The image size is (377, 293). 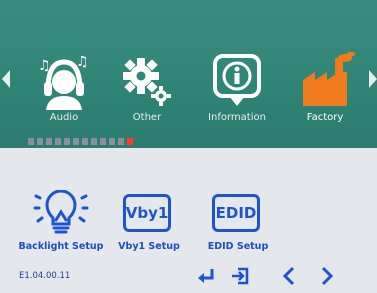 I want to click on vby1-icon: Vby1, so click(x=147, y=213).